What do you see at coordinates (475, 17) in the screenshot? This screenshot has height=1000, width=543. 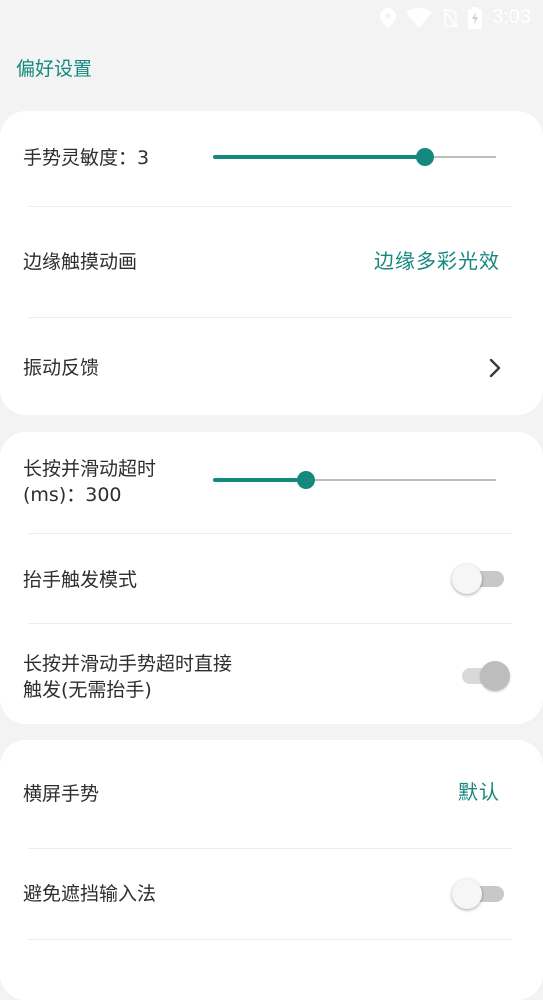 I see `battery-icon` at bounding box center [475, 17].